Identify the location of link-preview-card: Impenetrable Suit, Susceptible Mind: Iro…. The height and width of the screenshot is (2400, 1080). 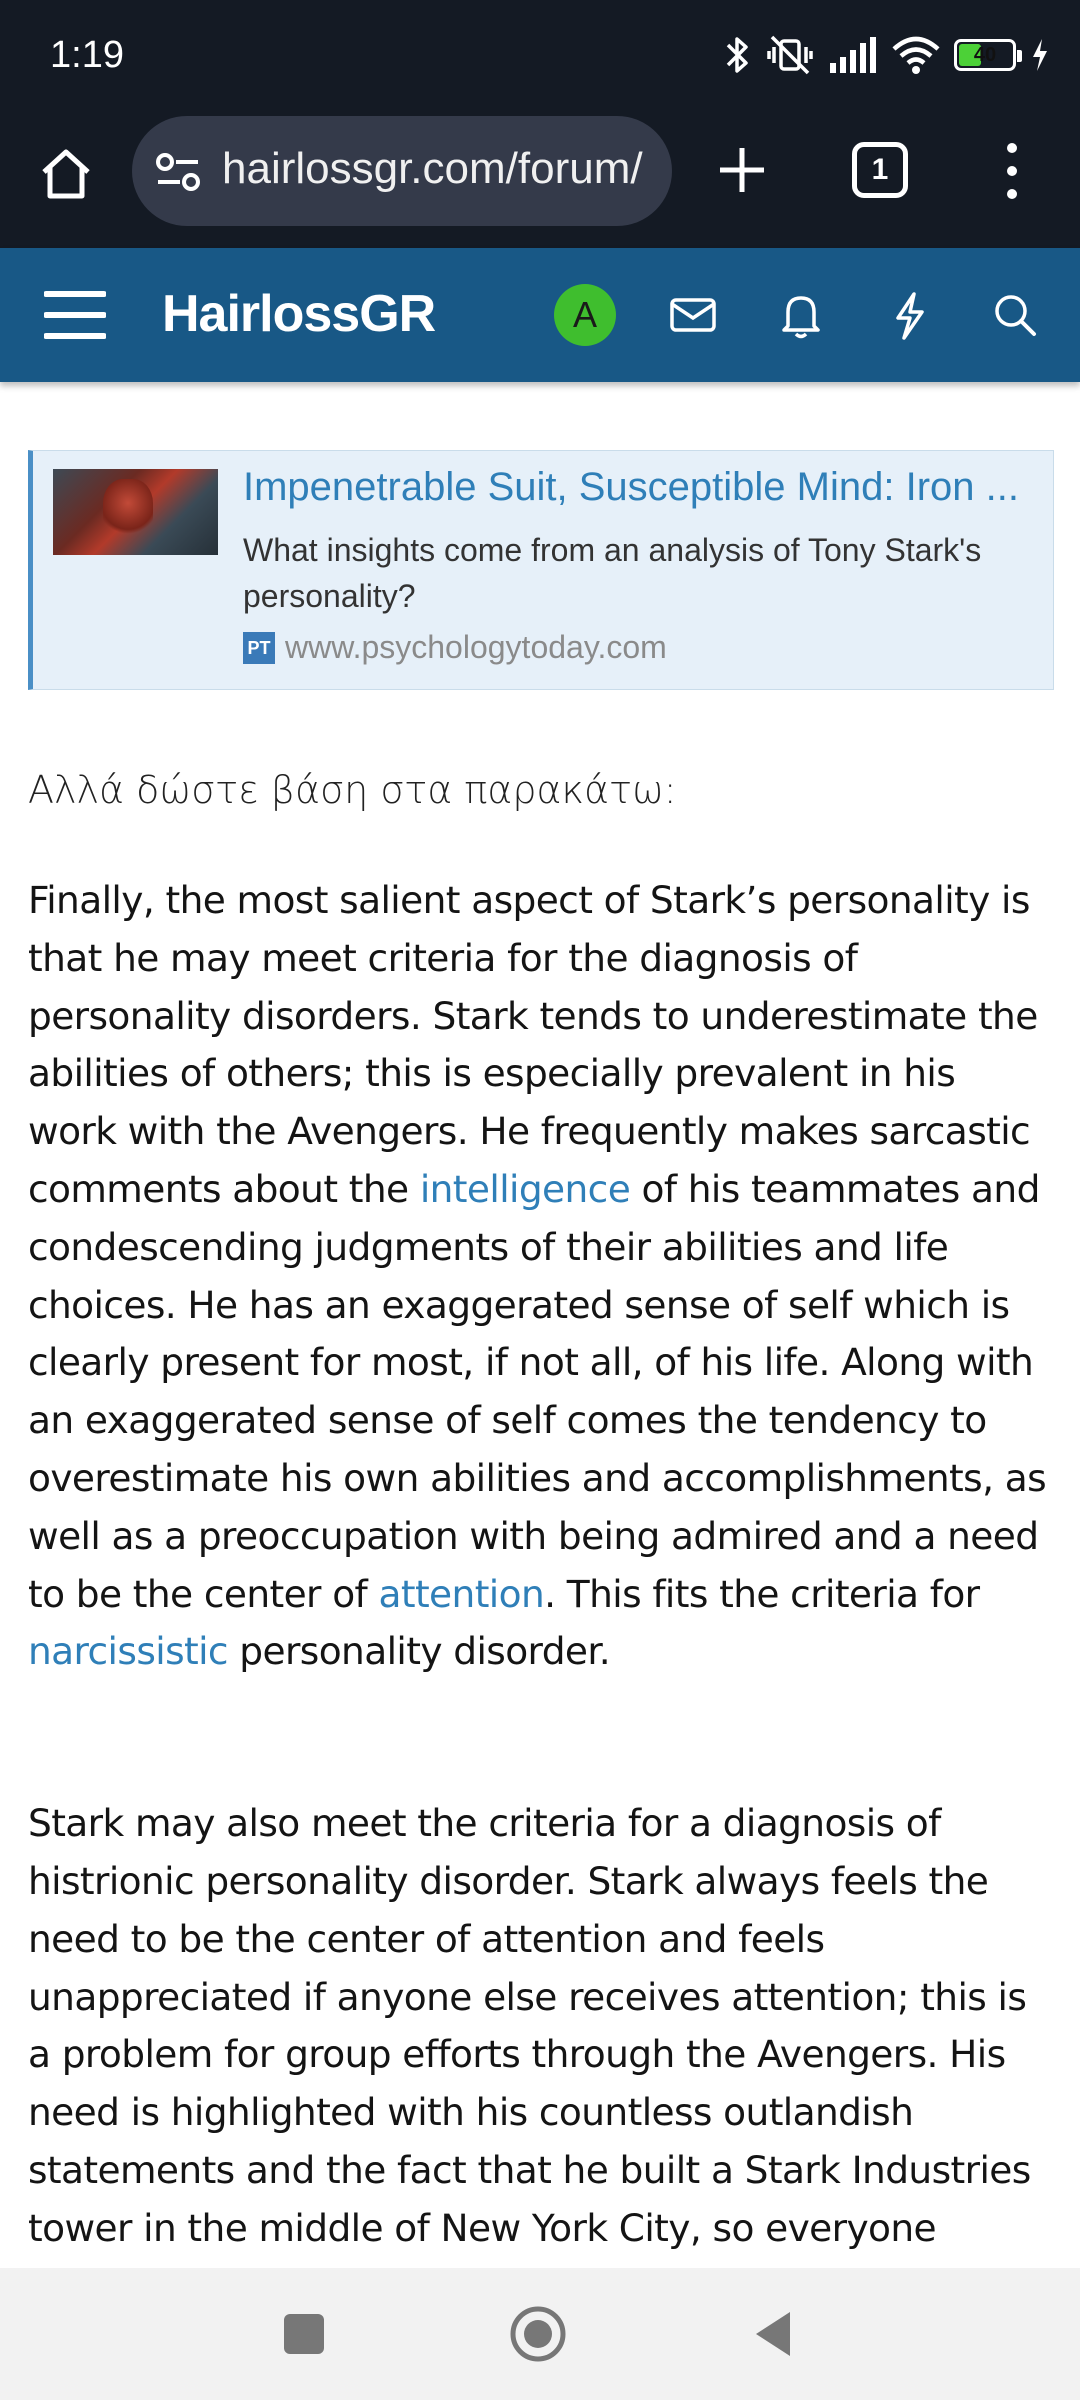
(541, 570).